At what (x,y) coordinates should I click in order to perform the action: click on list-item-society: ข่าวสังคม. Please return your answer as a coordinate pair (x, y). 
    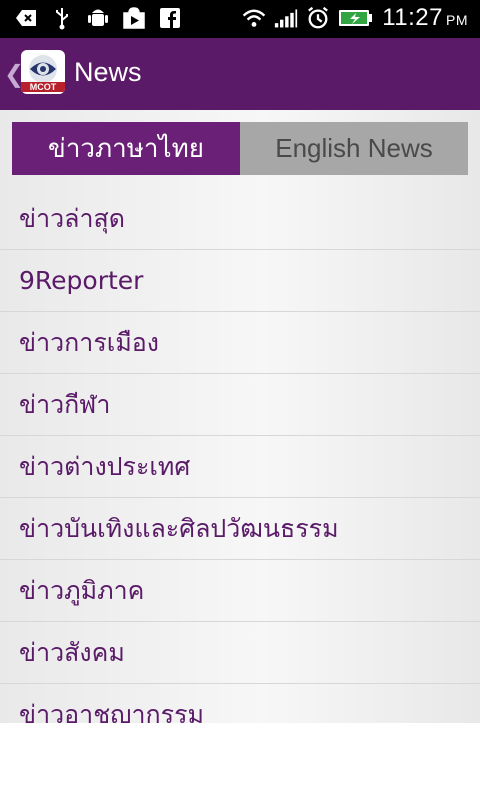
    Looking at the image, I should click on (240, 653).